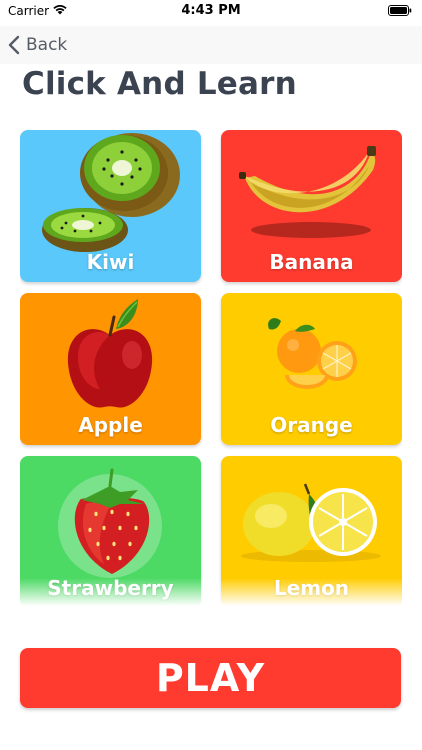 This screenshot has width=422, height=750. I want to click on fruit-tile-lemon: Lemon, so click(311, 531).